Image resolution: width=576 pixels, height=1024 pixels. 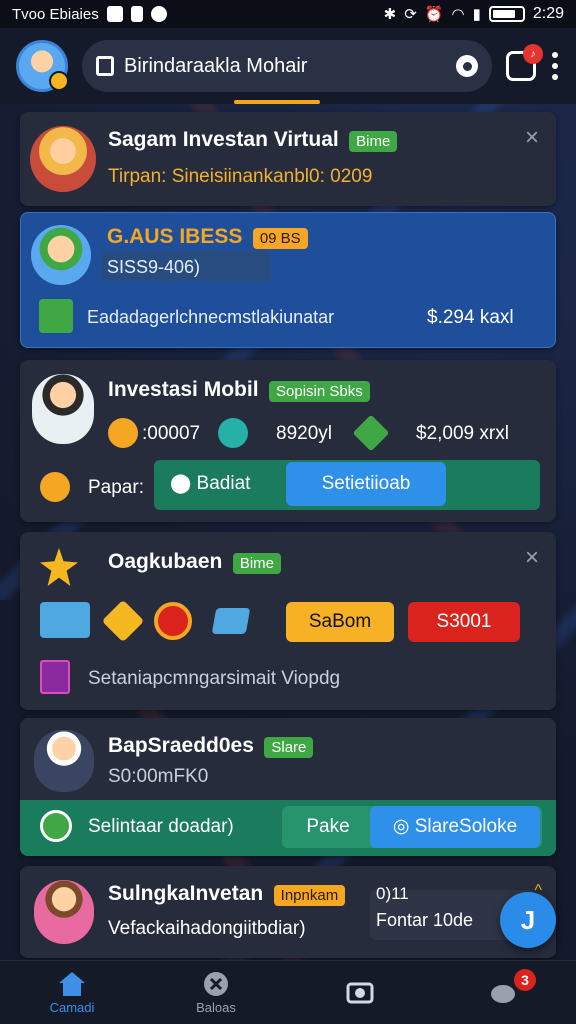 I want to click on search-input: Birindaraakla Mohair, so click(x=285, y=66).